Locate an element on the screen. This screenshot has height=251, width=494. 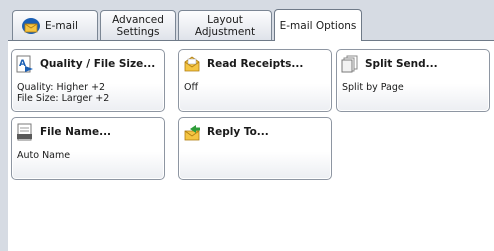
tab-advanced-settings-label: Advanced Settings is located at coordinates (138, 25).